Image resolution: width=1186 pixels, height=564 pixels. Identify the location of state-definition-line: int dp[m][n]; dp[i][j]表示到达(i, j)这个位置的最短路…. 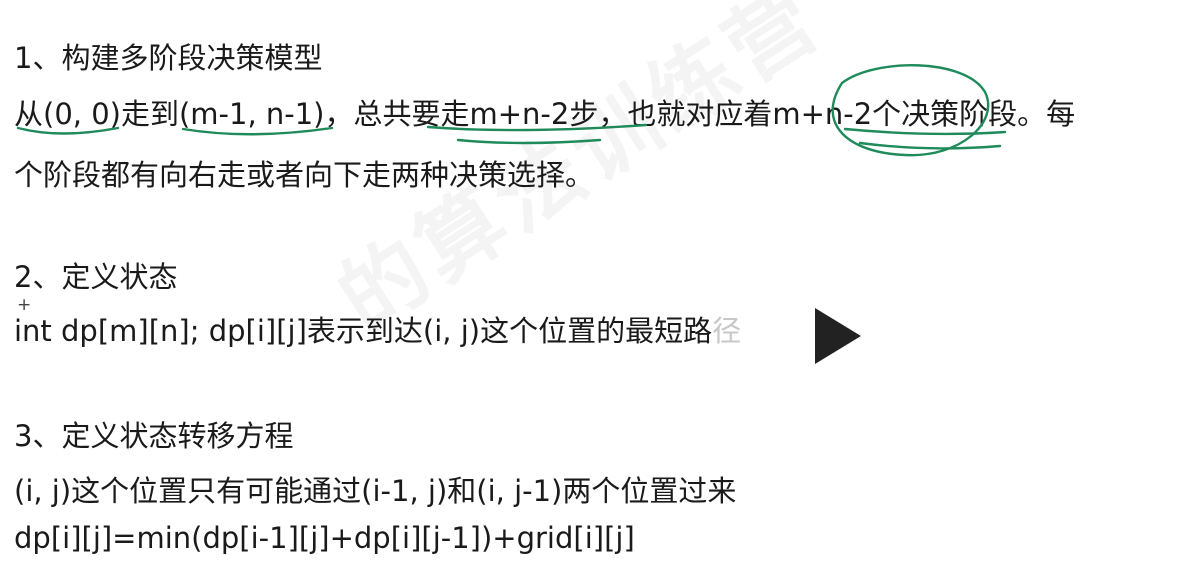
(377, 331).